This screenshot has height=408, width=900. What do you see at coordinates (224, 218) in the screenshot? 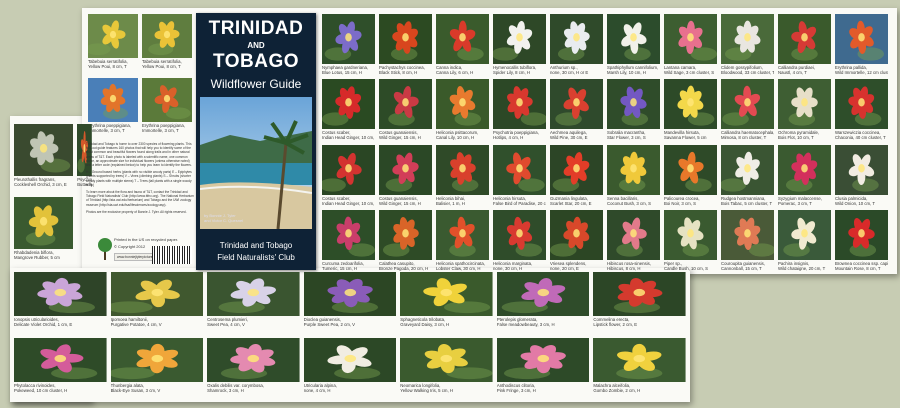
I see `cover-authors: by Bonnie J. Tyler and Victor C. Quesnel` at bounding box center [224, 218].